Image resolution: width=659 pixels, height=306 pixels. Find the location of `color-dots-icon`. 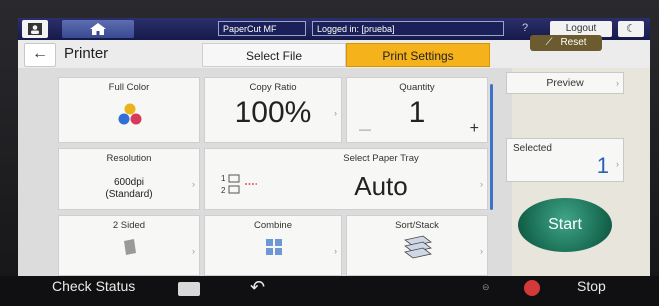

color-dots-icon is located at coordinates (130, 114).